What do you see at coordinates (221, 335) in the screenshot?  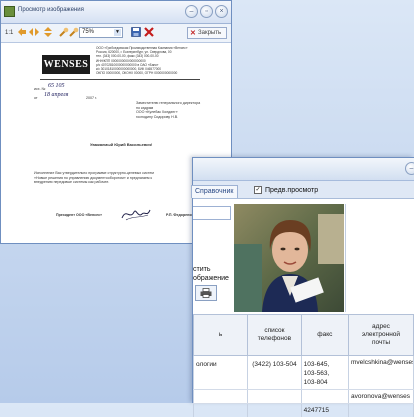 I see `column-header-name: ь` at bounding box center [221, 335].